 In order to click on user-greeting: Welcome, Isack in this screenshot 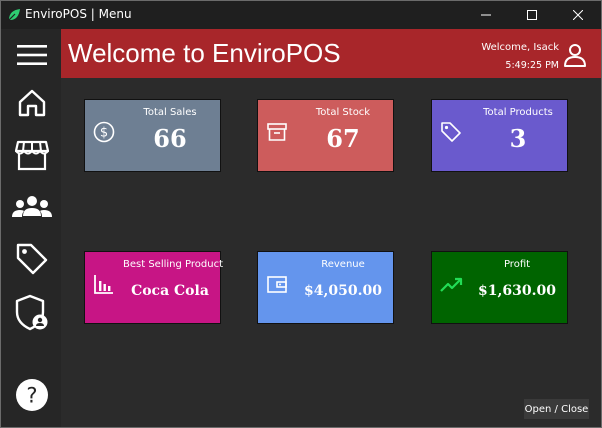, I will do `click(520, 47)`.